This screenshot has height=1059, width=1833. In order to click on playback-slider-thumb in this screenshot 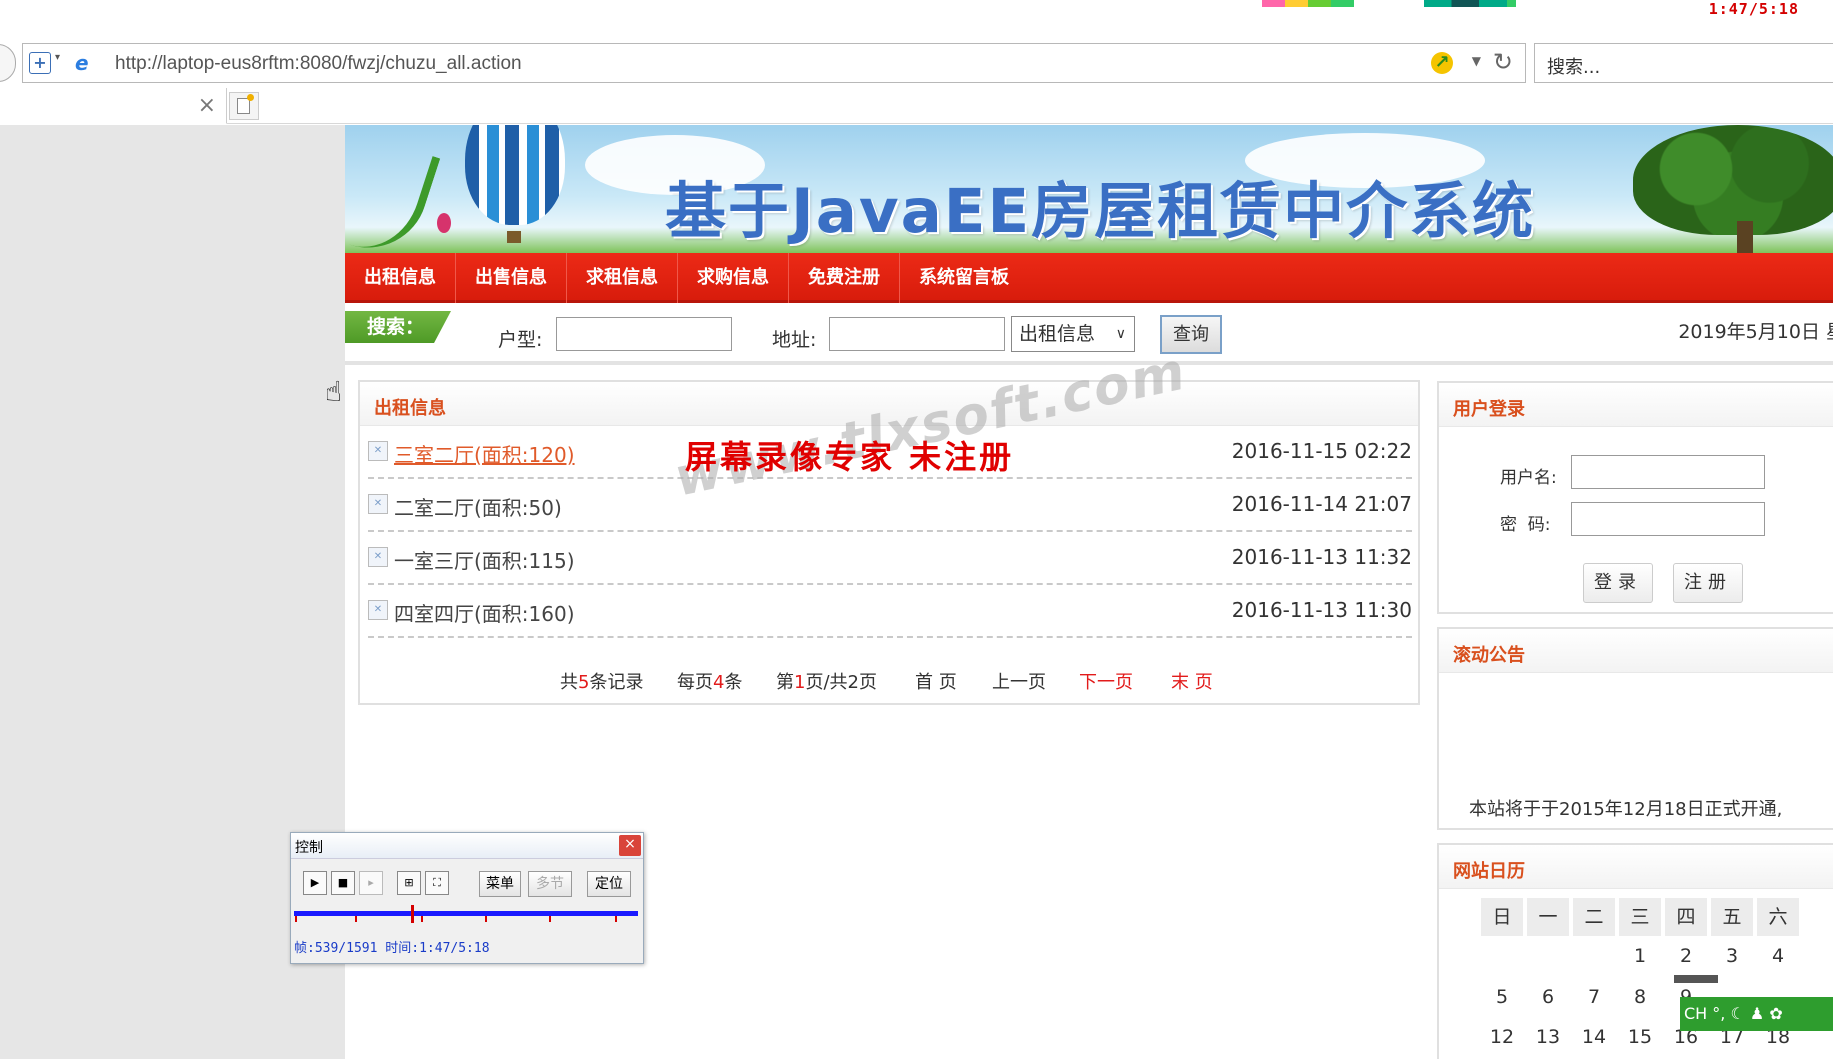, I will do `click(412, 914)`.